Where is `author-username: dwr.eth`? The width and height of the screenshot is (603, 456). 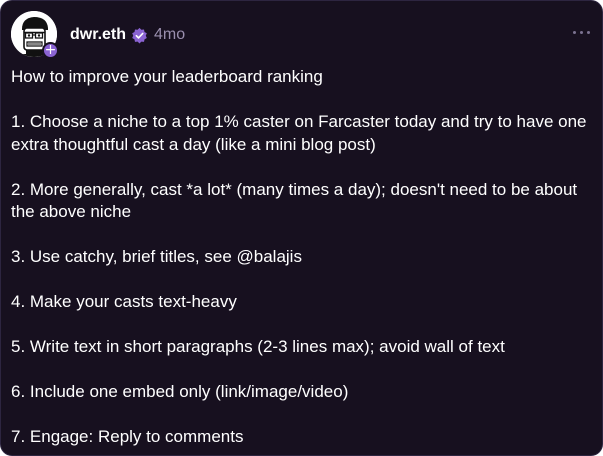 author-username: dwr.eth is located at coordinates (98, 35).